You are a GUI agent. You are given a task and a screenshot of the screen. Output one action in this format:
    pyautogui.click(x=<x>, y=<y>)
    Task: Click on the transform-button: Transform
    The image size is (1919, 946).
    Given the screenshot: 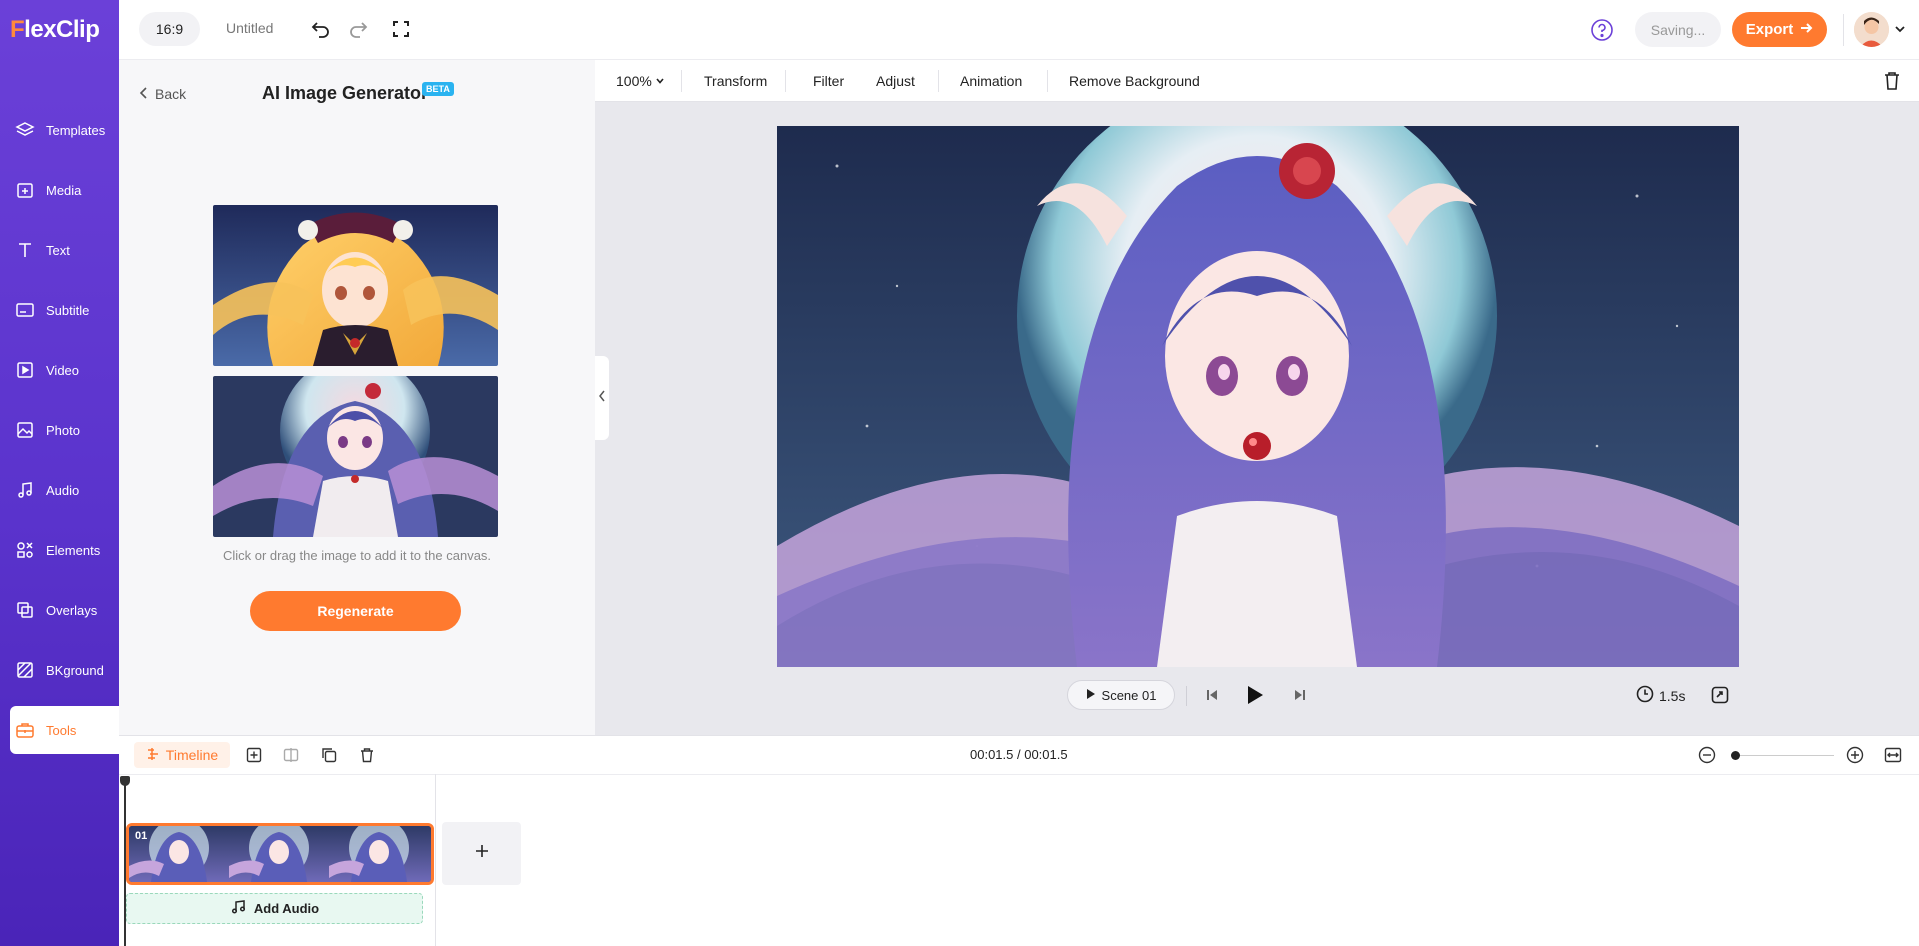 What is the action you would take?
    pyautogui.click(x=735, y=81)
    